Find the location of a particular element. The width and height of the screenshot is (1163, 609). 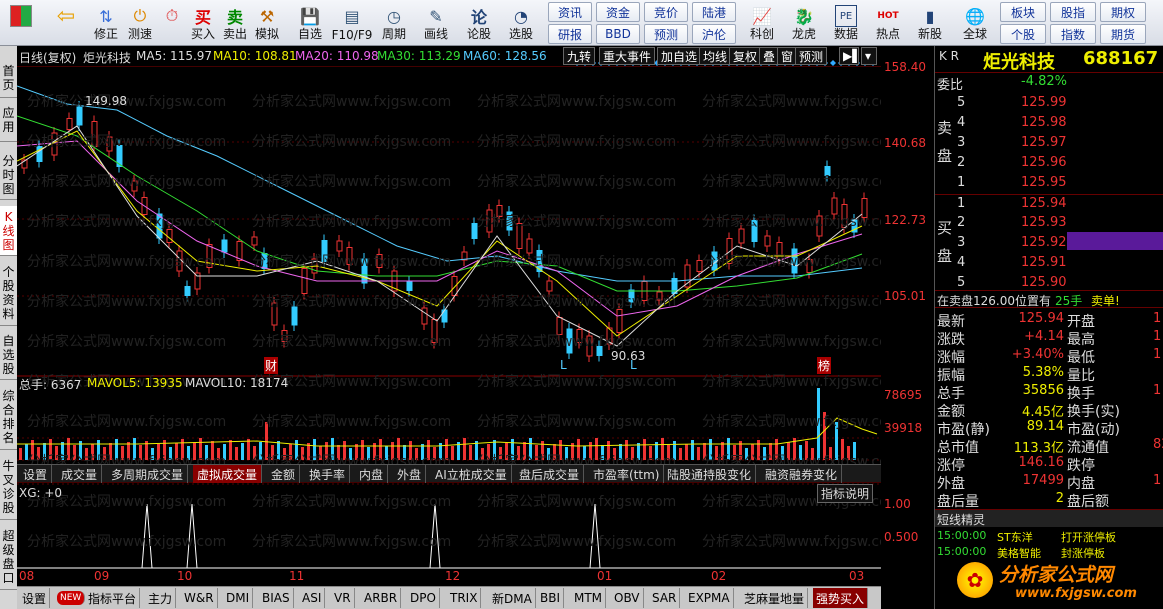

subtab-amount: 金额 is located at coordinates (284, 474).